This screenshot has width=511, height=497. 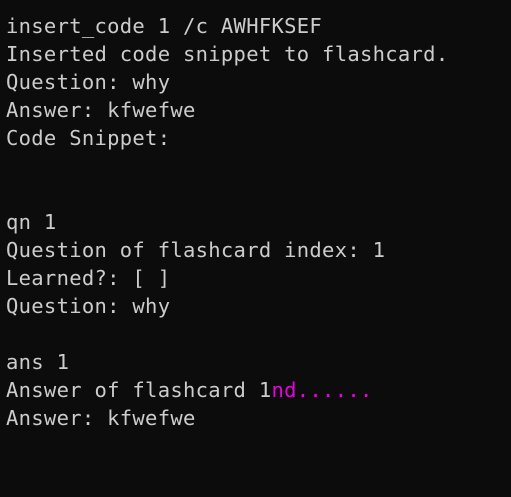 I want to click on output-line: Inserted code snippet to flashcard., so click(x=227, y=54).